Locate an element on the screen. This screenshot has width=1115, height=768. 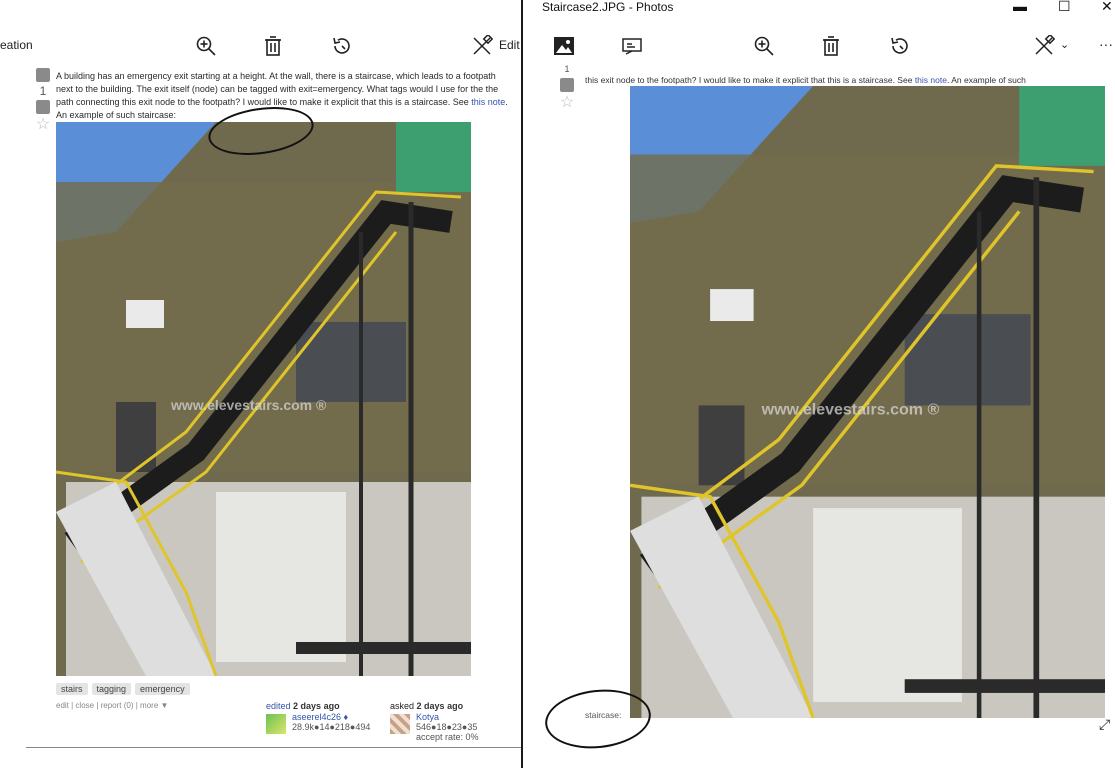
close-button: ✕ is located at coordinates (1107, 7).